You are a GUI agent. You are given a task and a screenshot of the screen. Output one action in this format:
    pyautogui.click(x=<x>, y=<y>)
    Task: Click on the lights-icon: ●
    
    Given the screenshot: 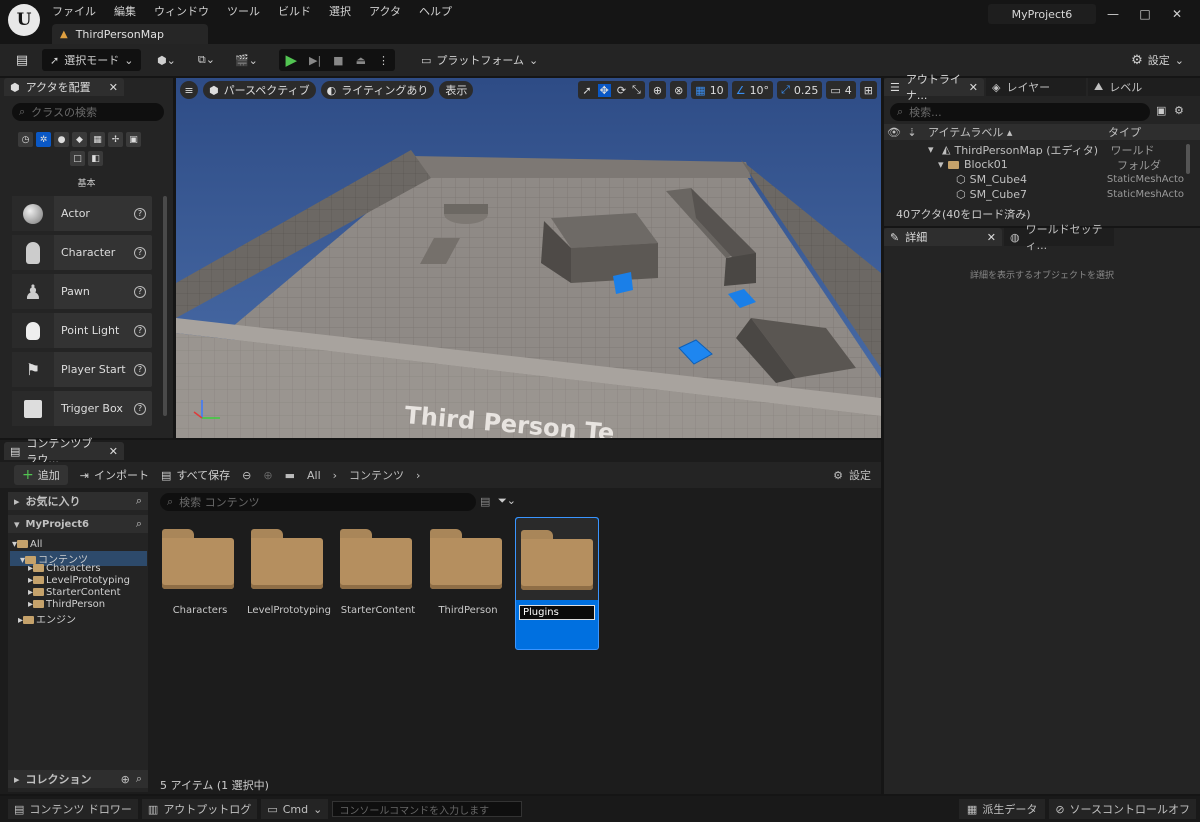 What is the action you would take?
    pyautogui.click(x=61, y=139)
    